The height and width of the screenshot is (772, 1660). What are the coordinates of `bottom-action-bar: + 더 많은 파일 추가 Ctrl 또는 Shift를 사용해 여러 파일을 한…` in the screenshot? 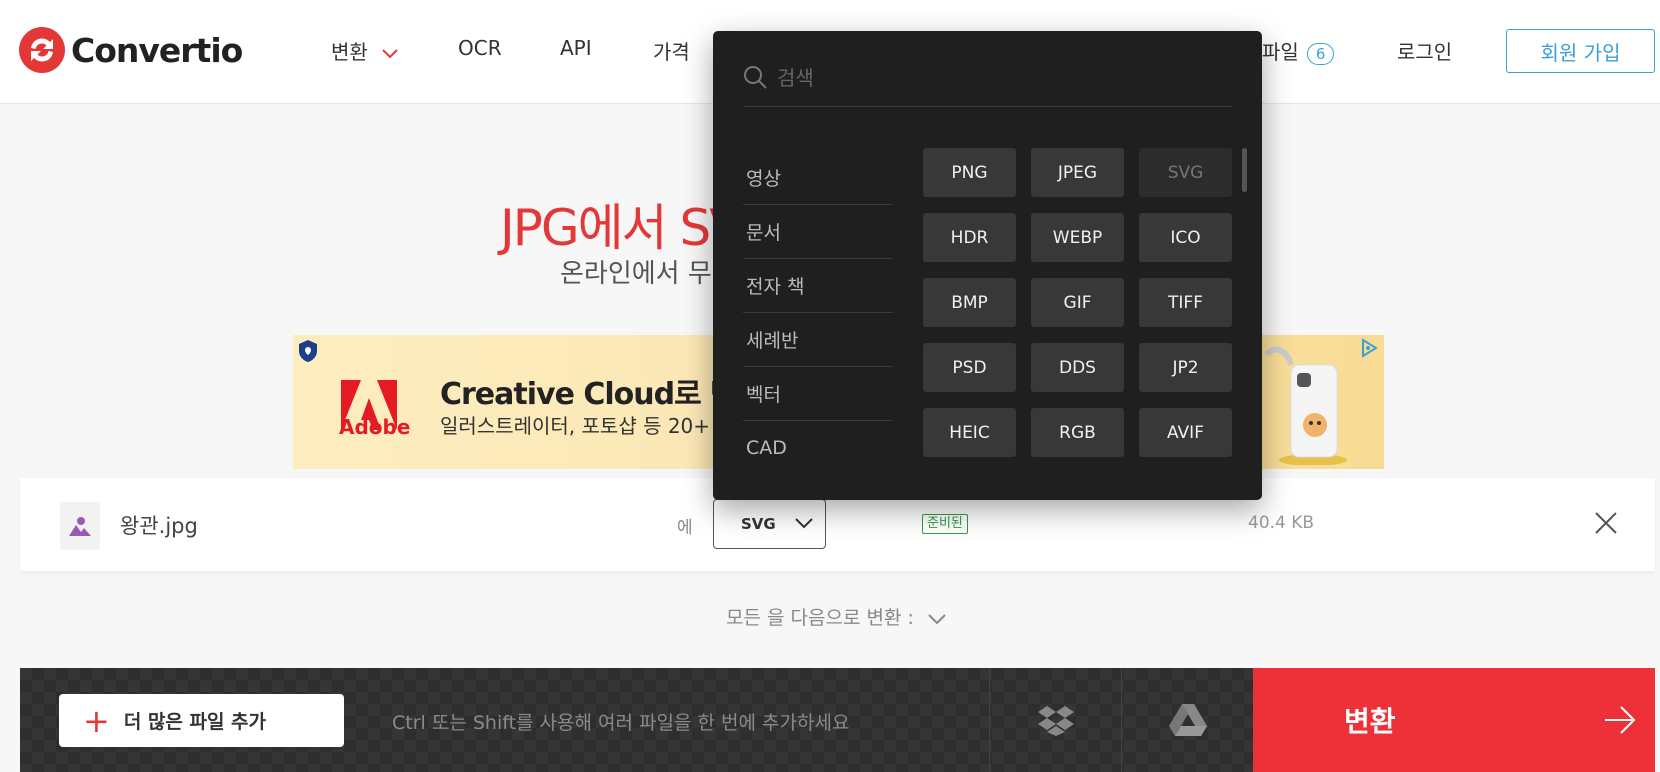 It's located at (837, 720).